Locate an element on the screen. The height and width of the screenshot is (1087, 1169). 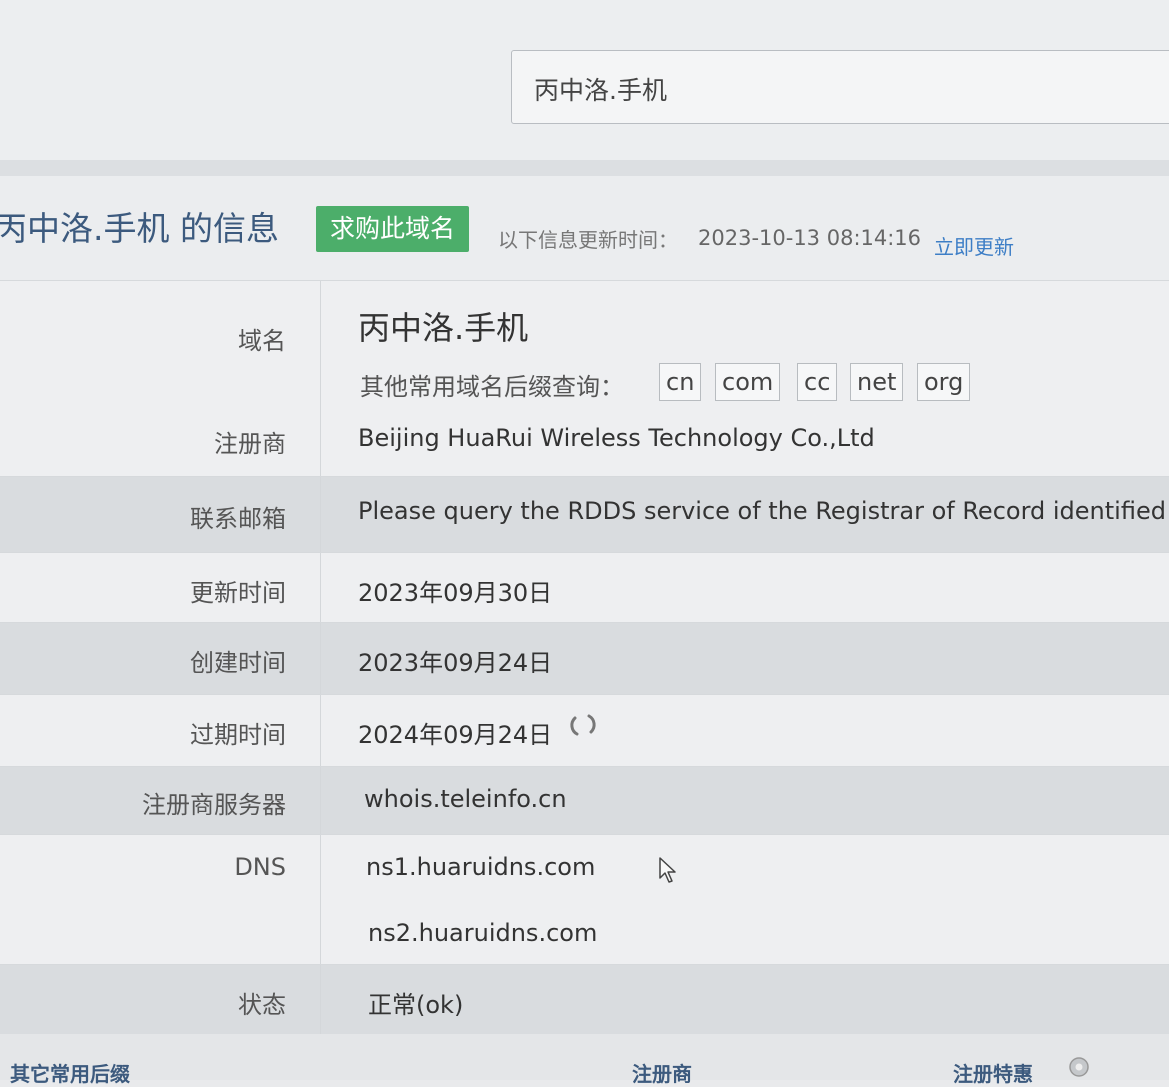
suffix-cn-button: cn is located at coordinates (680, 382).